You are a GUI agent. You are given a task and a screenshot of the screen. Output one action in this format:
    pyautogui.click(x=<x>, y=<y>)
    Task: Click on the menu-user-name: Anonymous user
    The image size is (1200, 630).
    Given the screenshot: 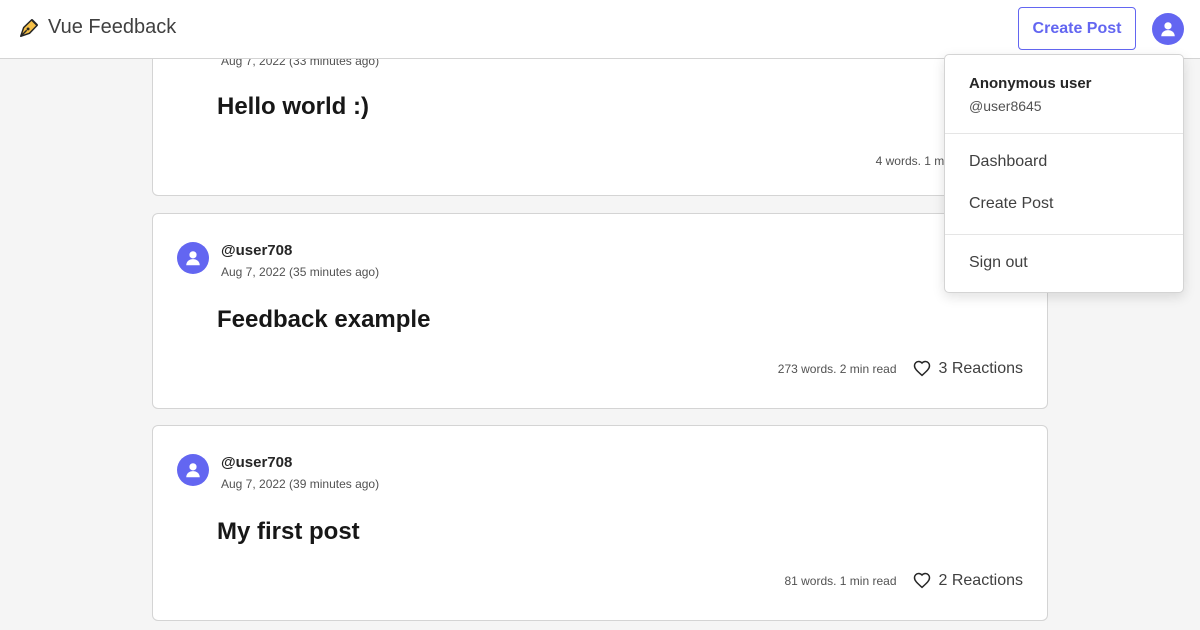 What is the action you would take?
    pyautogui.click(x=1030, y=83)
    